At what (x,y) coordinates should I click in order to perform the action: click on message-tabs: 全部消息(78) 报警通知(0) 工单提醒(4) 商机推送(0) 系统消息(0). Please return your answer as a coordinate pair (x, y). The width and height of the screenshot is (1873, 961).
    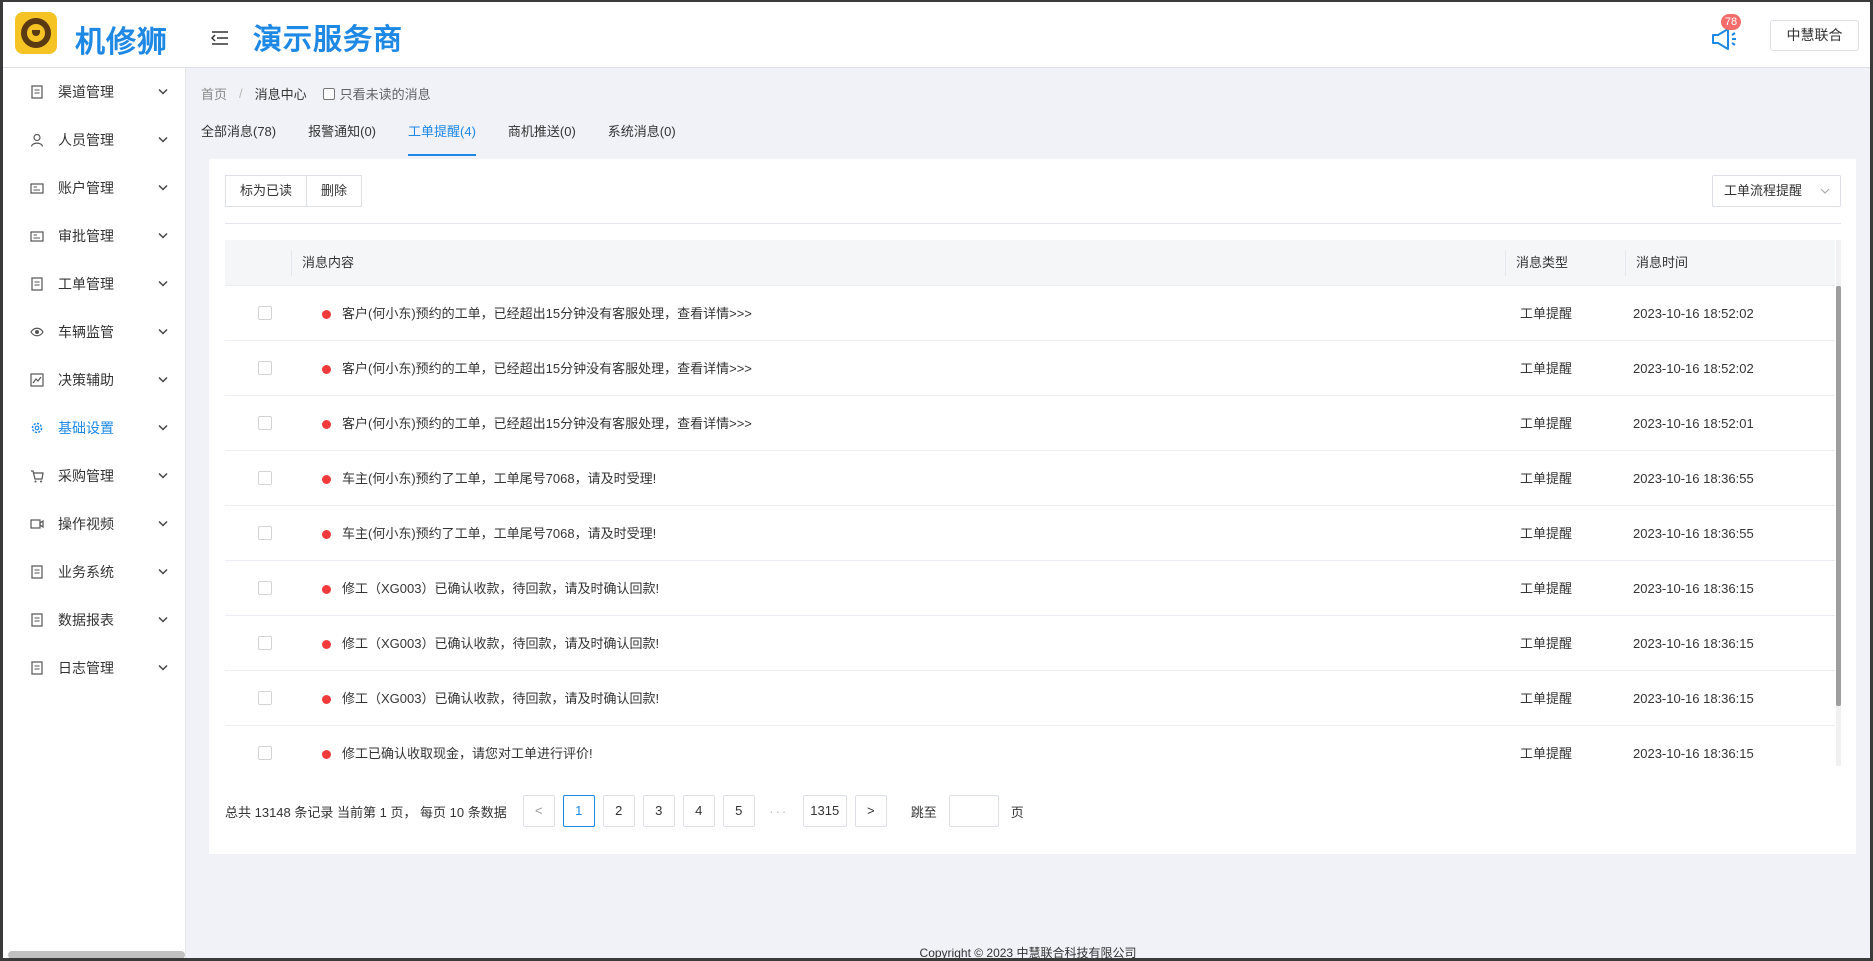
    Looking at the image, I should click on (454, 138).